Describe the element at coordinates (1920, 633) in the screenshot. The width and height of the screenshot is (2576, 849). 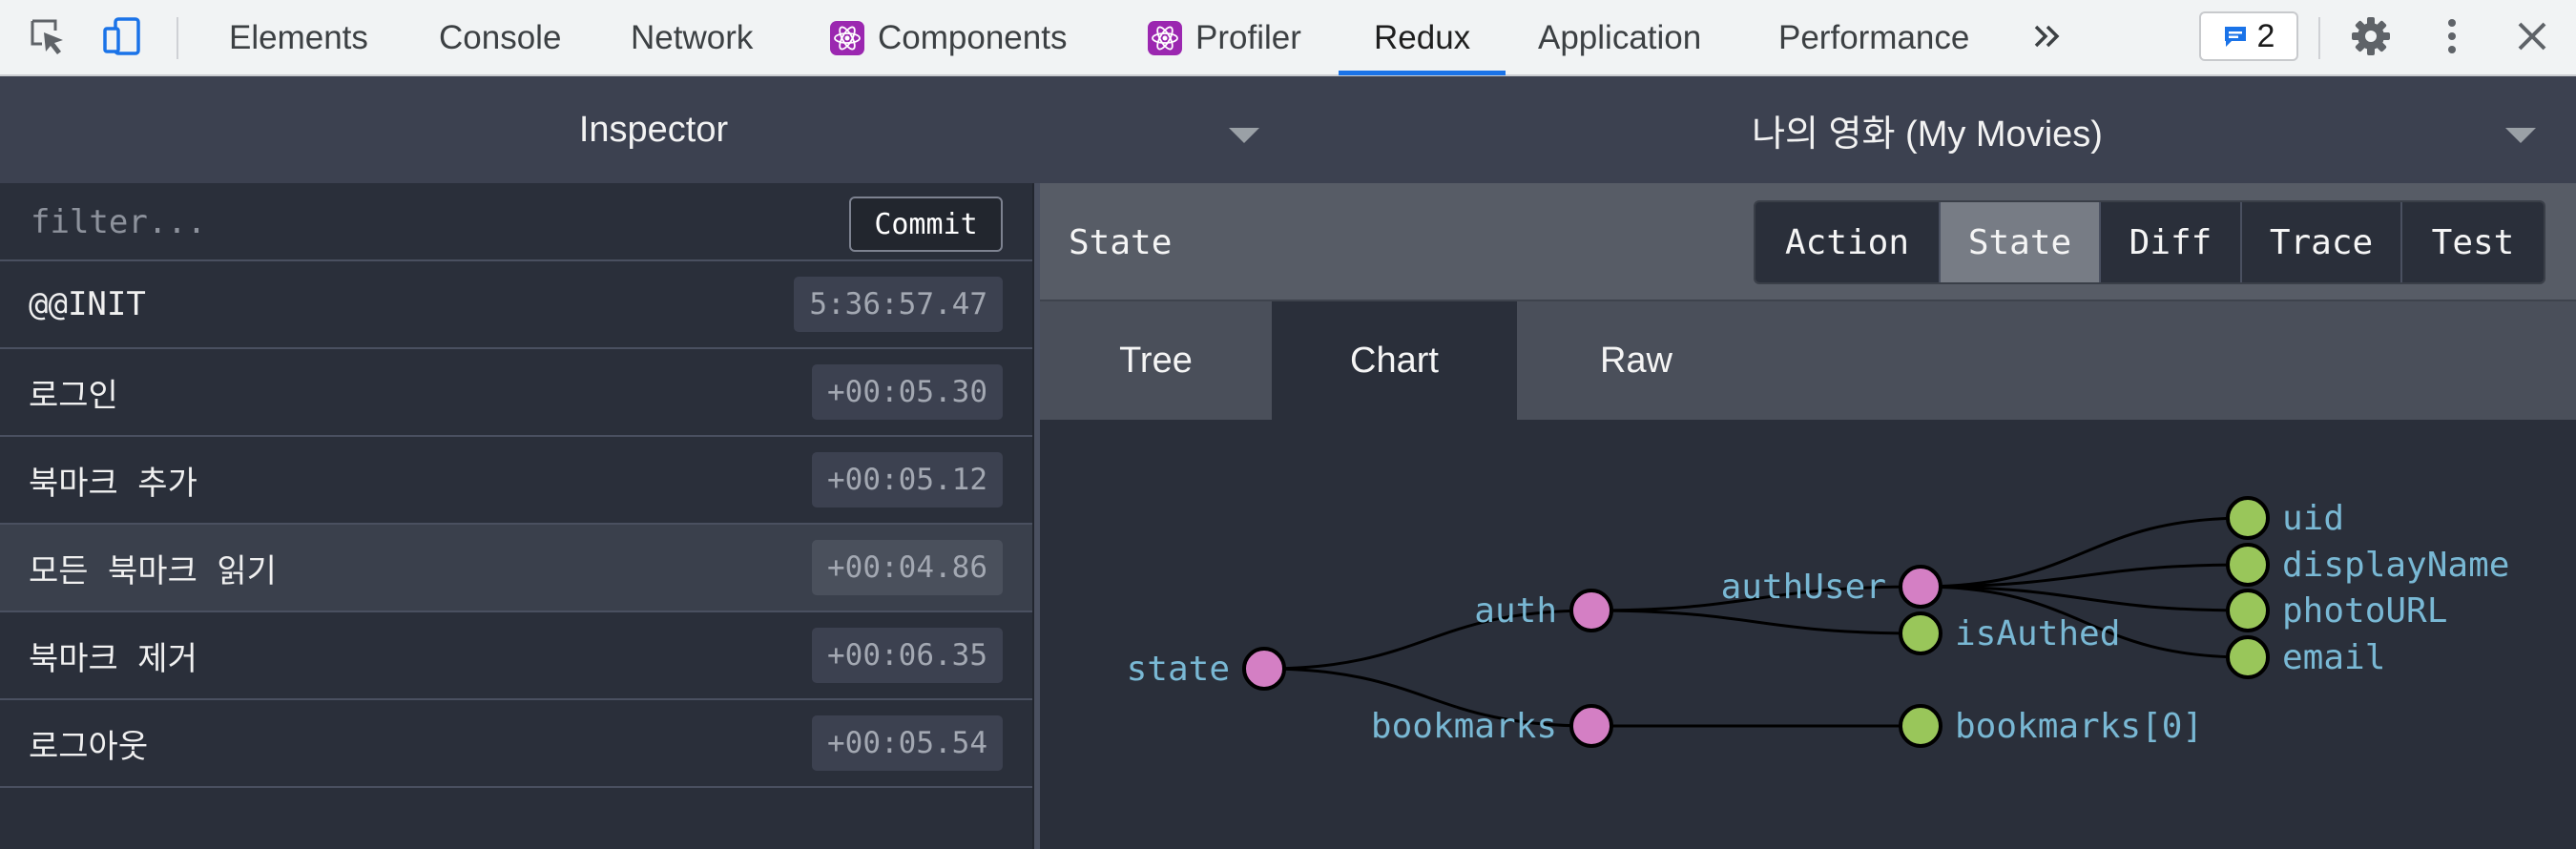
I see `tree-node-isauthed` at that location.